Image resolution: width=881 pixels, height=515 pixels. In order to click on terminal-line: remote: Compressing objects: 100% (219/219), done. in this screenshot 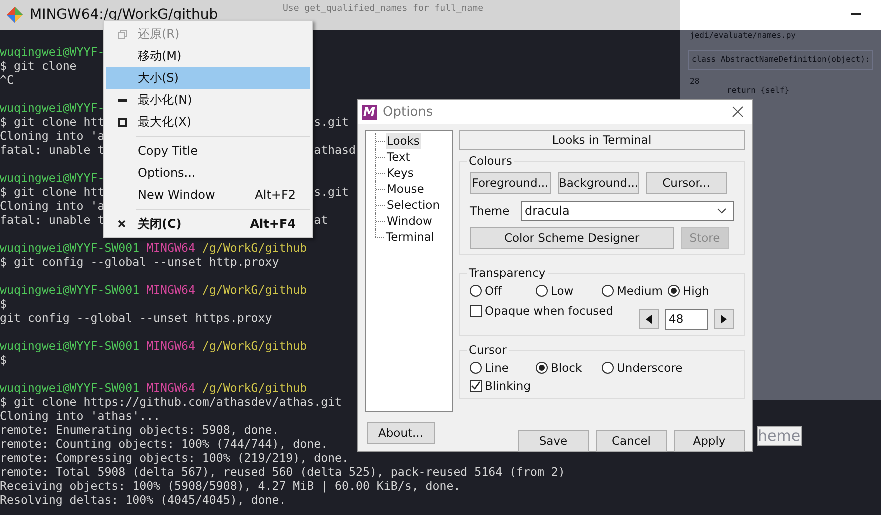, I will do `click(175, 458)`.